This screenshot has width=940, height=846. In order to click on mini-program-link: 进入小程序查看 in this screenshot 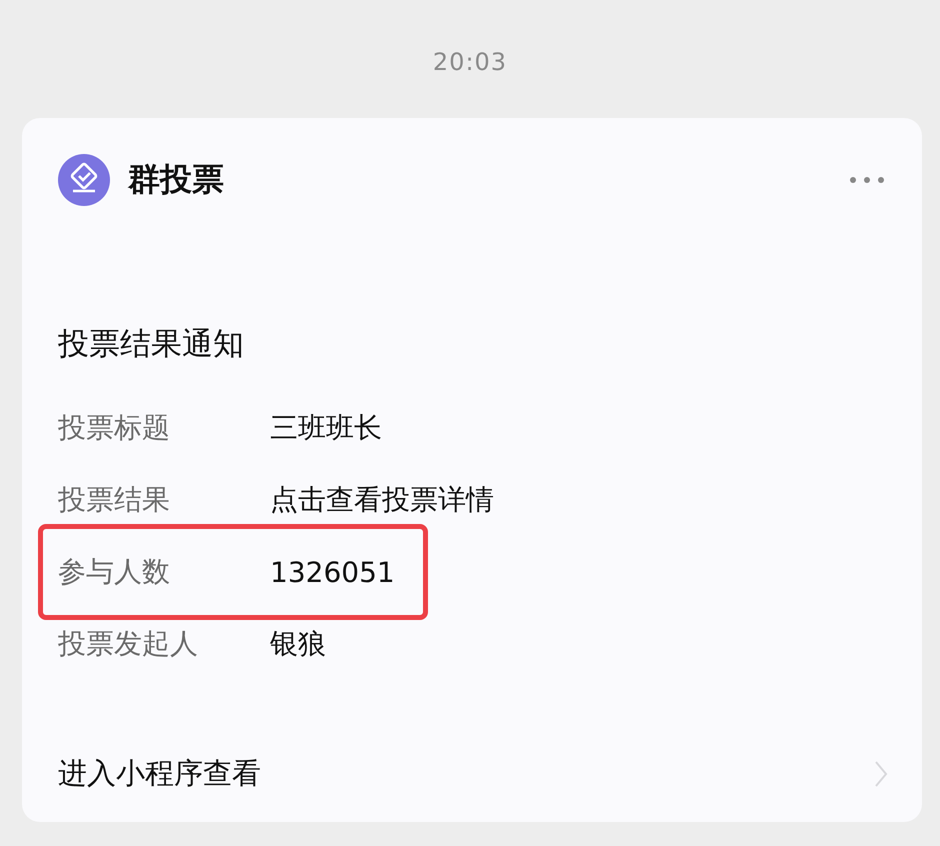, I will do `click(473, 774)`.